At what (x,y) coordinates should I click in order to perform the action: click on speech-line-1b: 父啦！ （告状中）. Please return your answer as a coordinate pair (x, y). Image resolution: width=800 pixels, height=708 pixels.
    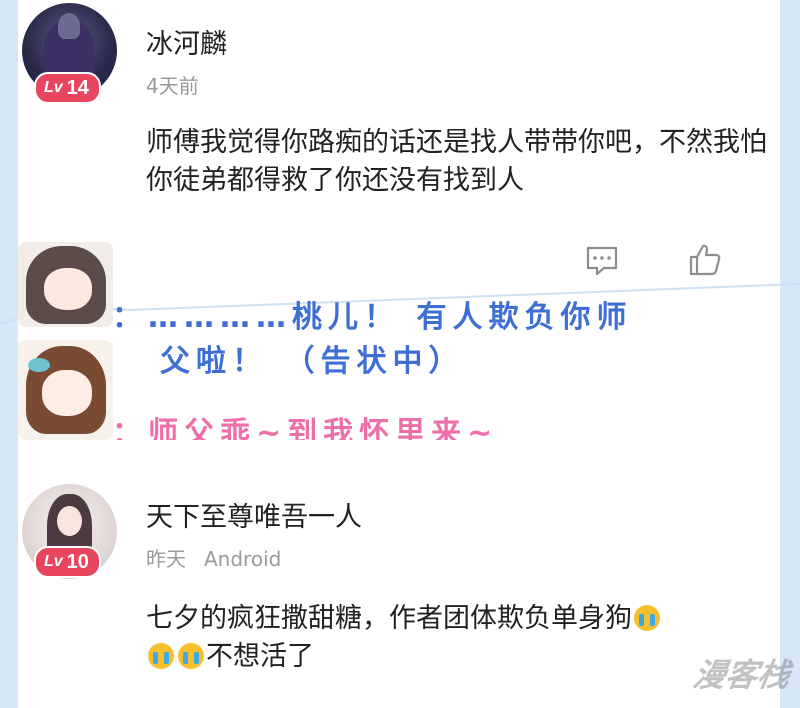
    Looking at the image, I should click on (312, 361).